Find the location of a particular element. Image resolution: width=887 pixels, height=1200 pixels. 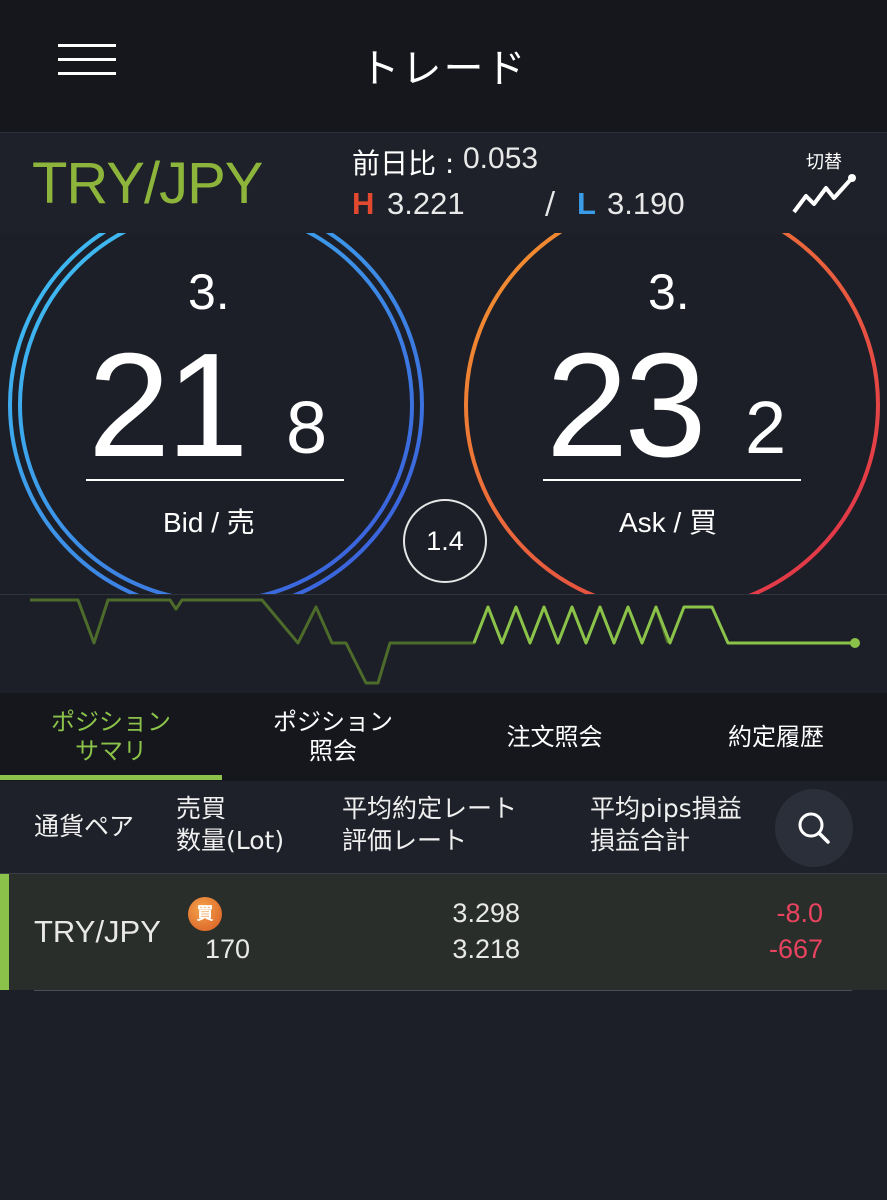

row-accent-bar is located at coordinates (4, 932).